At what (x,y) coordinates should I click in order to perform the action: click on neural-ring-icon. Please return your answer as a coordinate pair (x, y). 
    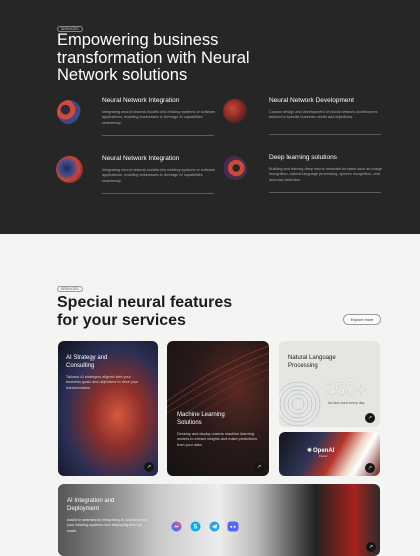
    Looking at the image, I should click on (69, 112).